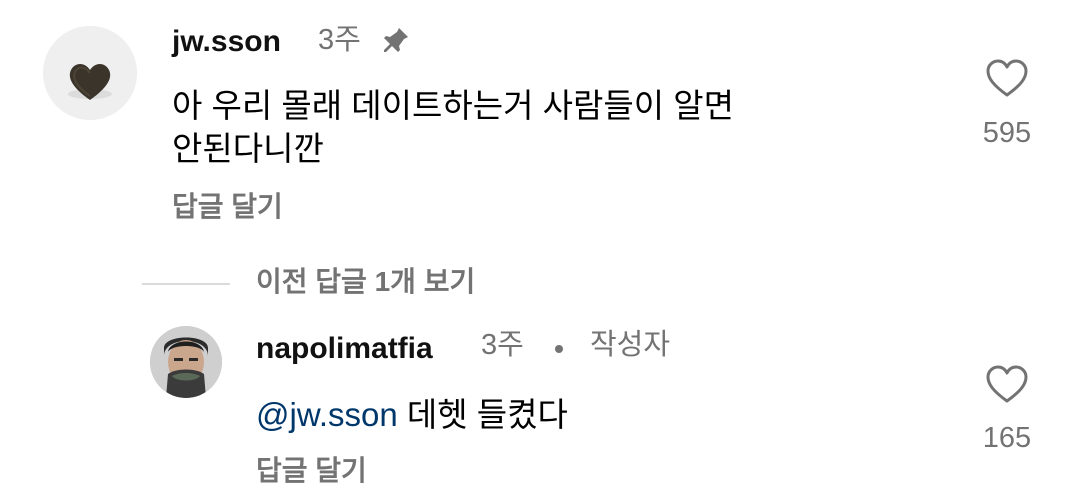 The height and width of the screenshot is (503, 1080). What do you see at coordinates (502, 345) in the screenshot?
I see `reply-timestamp: 3주` at bounding box center [502, 345].